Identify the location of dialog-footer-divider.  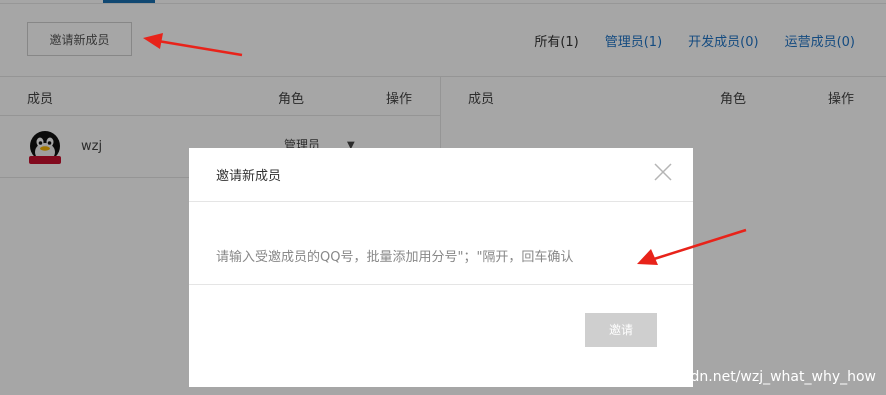
(441, 284).